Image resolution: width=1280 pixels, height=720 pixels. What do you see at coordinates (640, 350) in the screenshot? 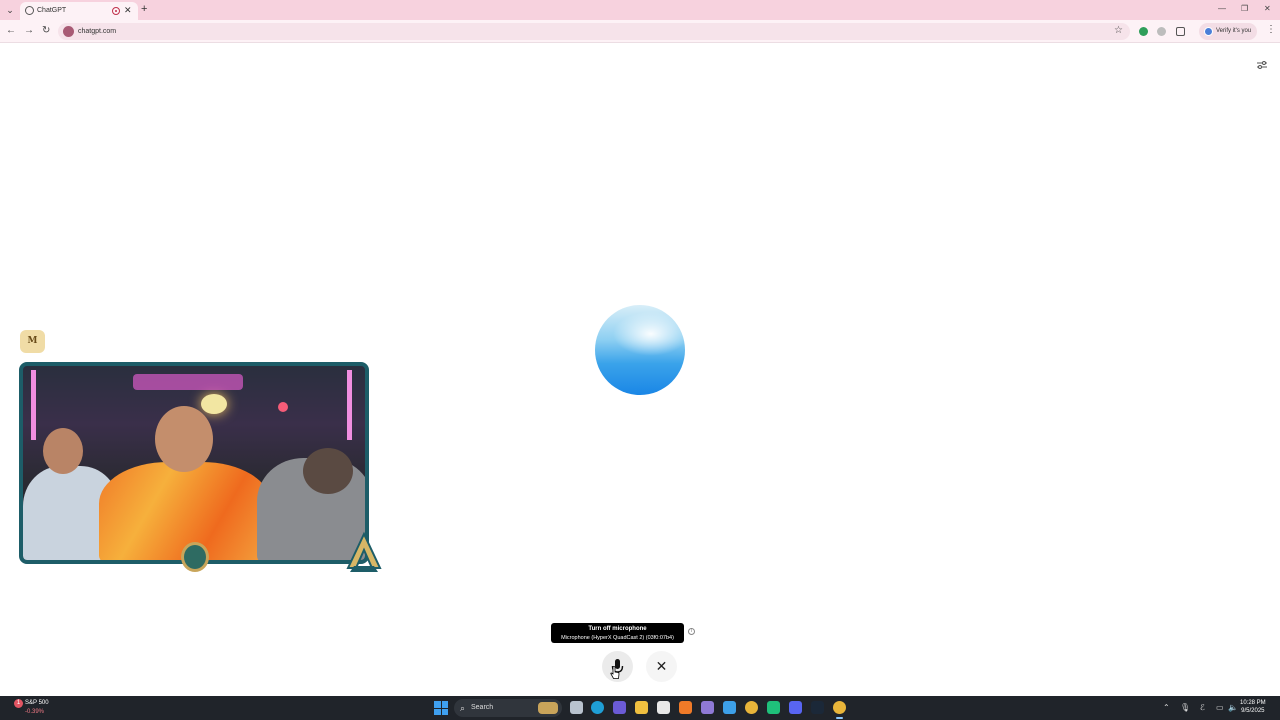
I see `voice-mode-orb` at bounding box center [640, 350].